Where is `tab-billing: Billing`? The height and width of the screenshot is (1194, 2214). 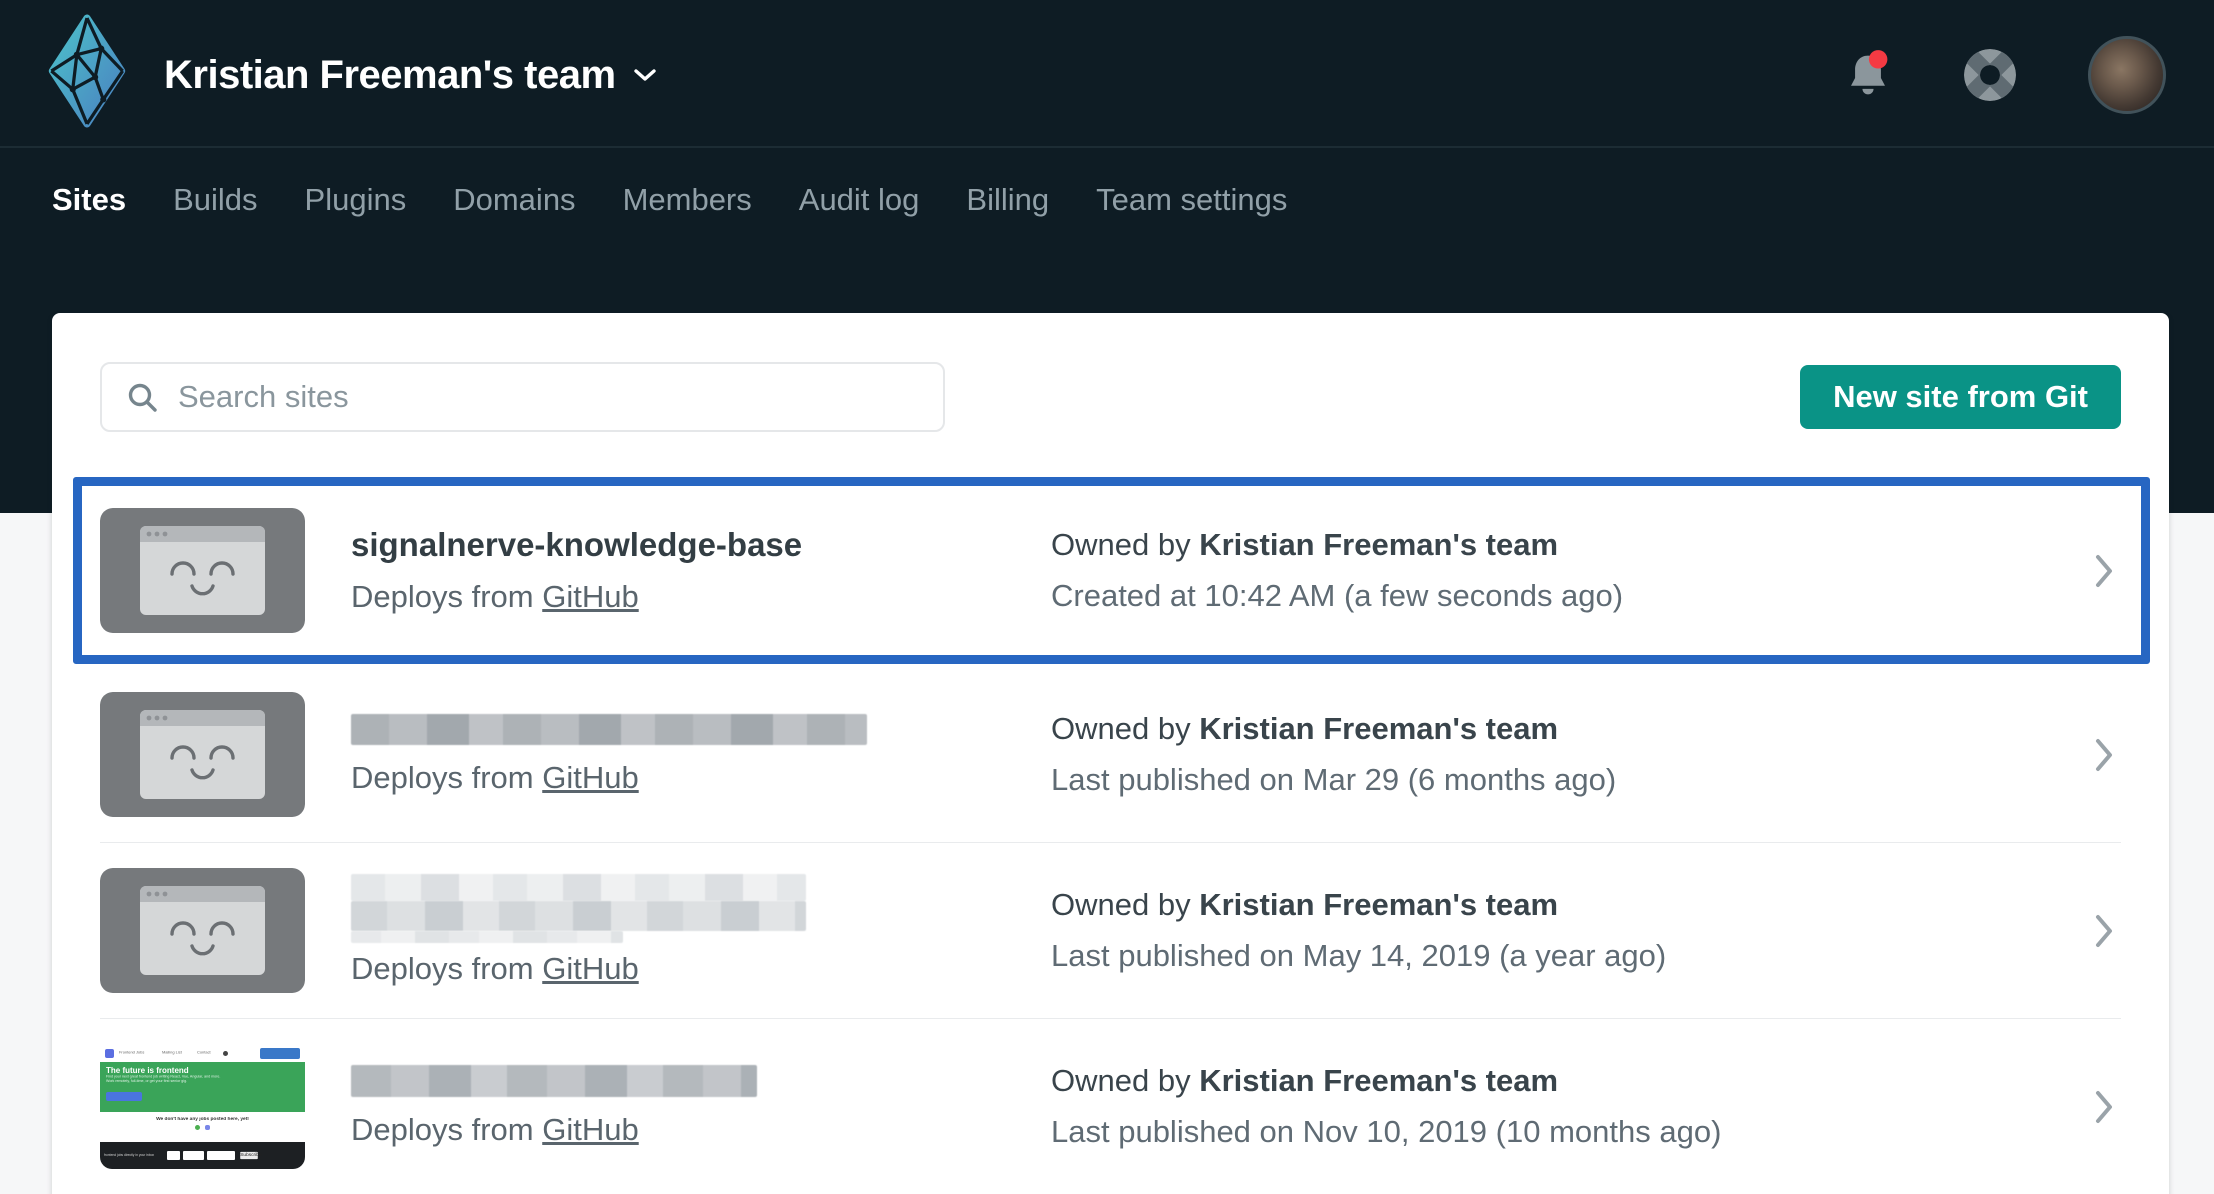
tab-billing: Billing is located at coordinates (1007, 200).